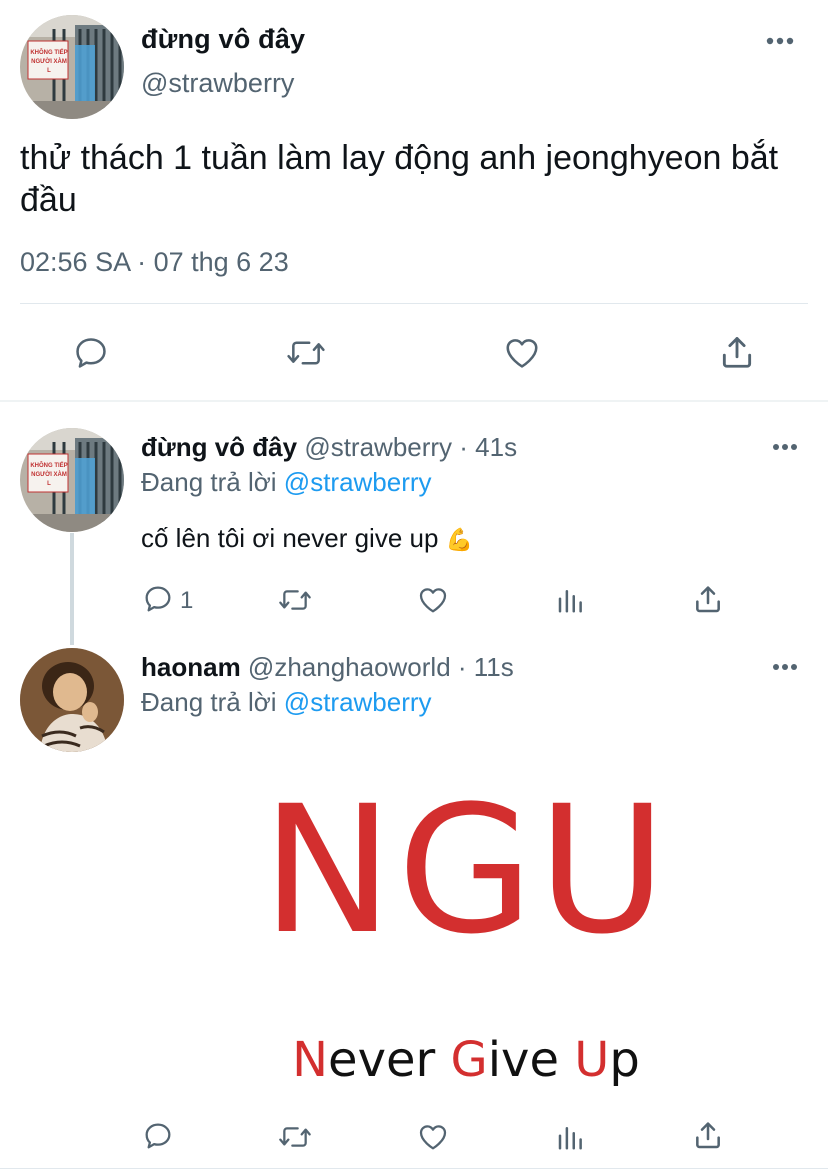  Describe the element at coordinates (410, 447) in the screenshot. I see `handle-and-time: @strawberry · 41s` at that location.